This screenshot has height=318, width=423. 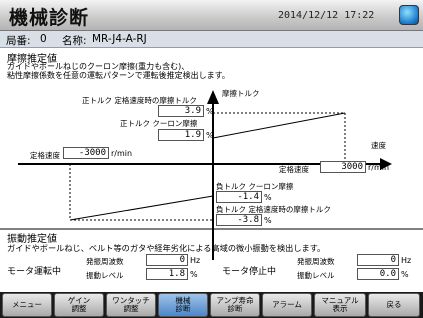 What do you see at coordinates (195, 260) in the screenshot?
I see `run-freq-unit: Hz` at bounding box center [195, 260].